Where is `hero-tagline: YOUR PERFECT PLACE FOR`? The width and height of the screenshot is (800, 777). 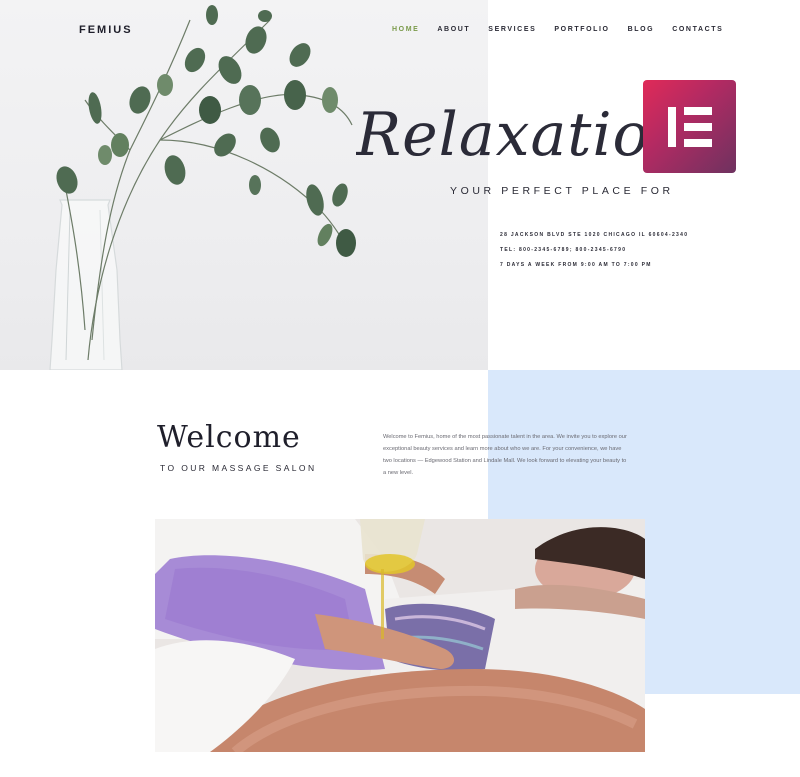 hero-tagline: YOUR PERFECT PLACE FOR is located at coordinates (562, 191).